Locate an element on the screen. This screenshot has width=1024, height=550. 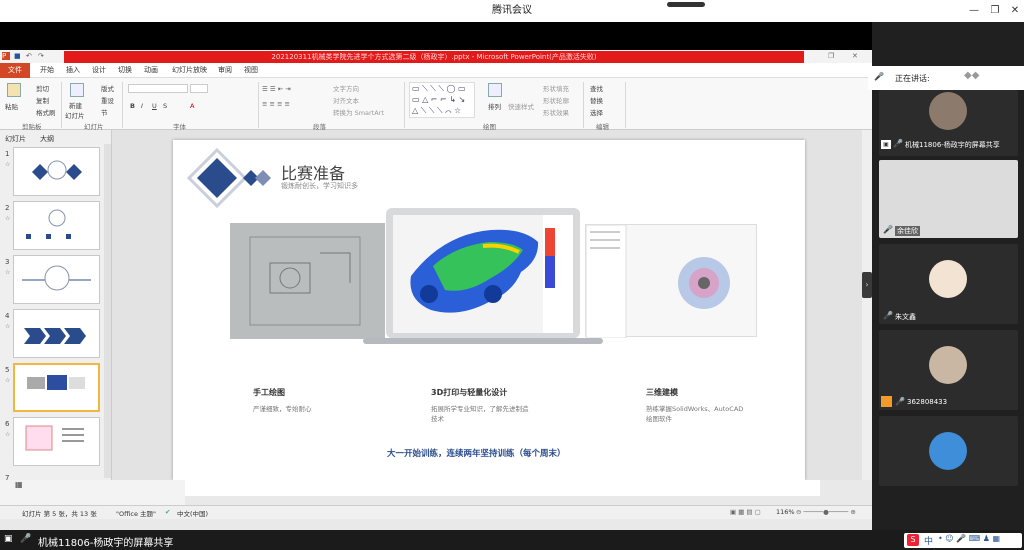
align-icons: ≡ ≡ ≡ ≡ is located at coordinates (276, 104).